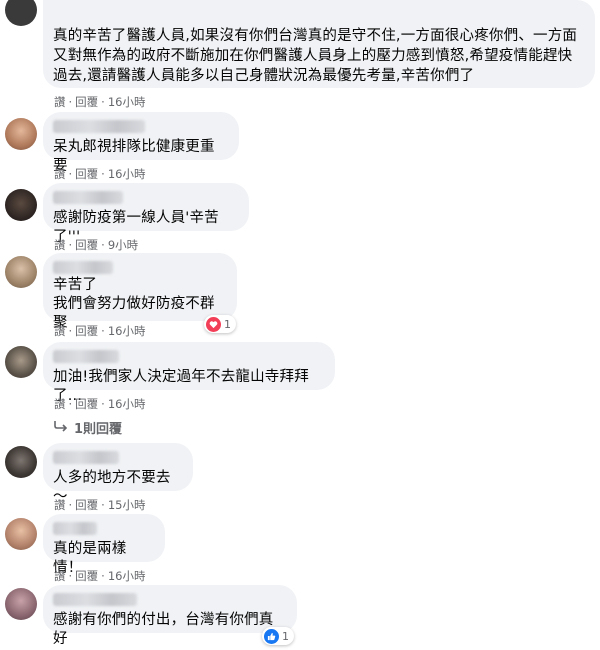  I want to click on timestamp: 9小時, so click(123, 245).